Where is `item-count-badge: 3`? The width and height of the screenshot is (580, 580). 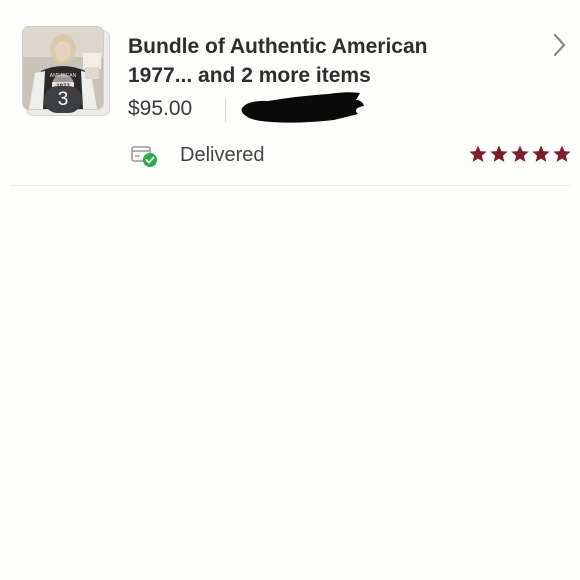 item-count-badge: 3 is located at coordinates (63, 99).